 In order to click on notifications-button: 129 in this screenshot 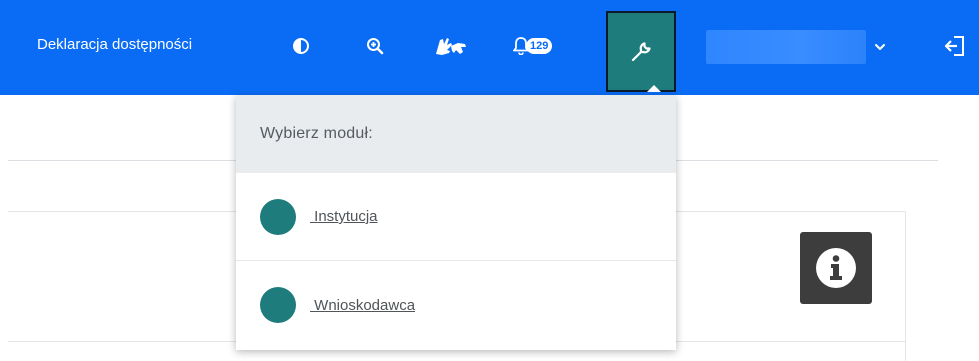, I will do `click(548, 46)`.